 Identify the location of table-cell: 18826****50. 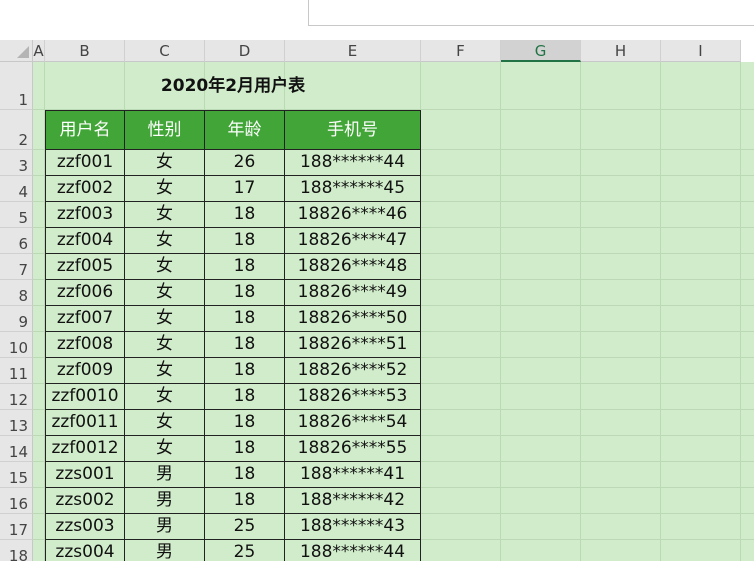
(353, 319).